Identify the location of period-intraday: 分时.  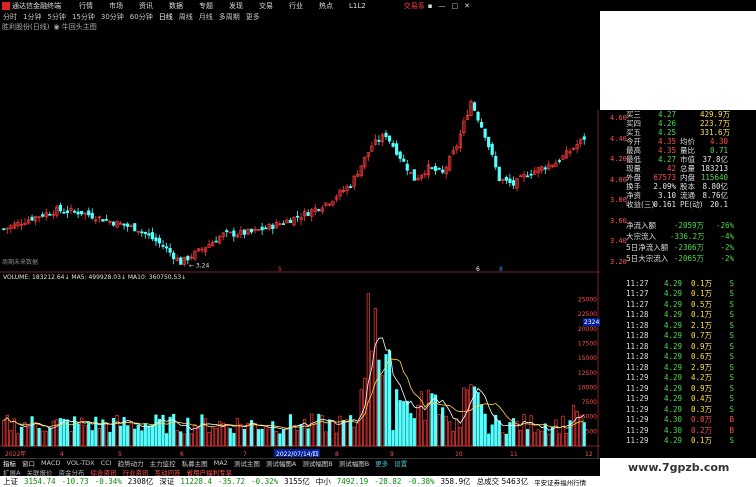
(10, 17).